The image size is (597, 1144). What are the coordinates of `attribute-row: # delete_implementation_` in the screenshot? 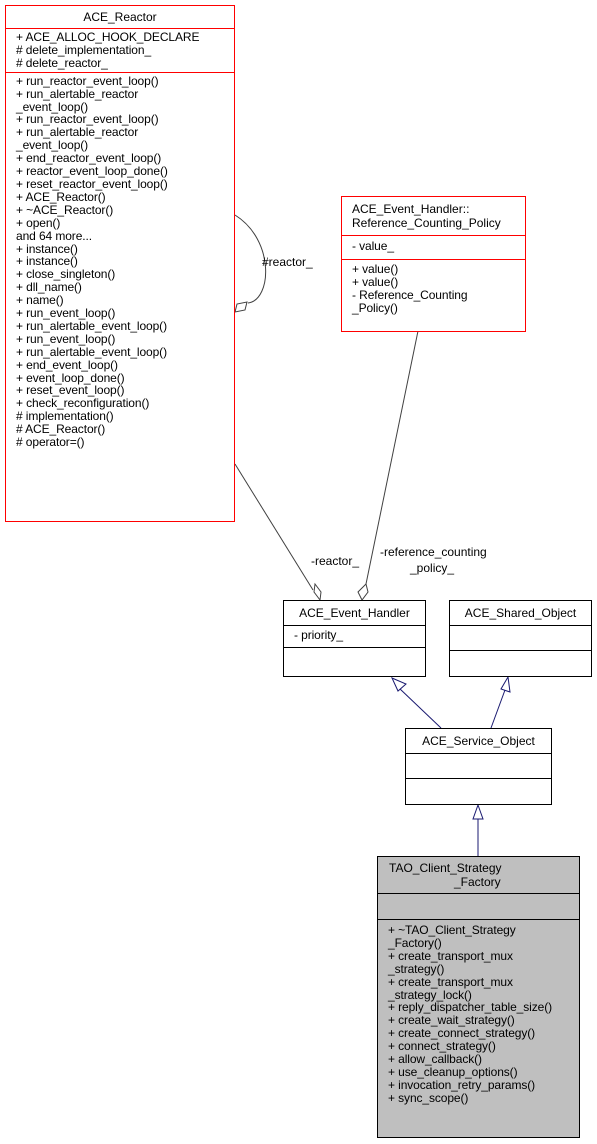 It's located at (84, 49).